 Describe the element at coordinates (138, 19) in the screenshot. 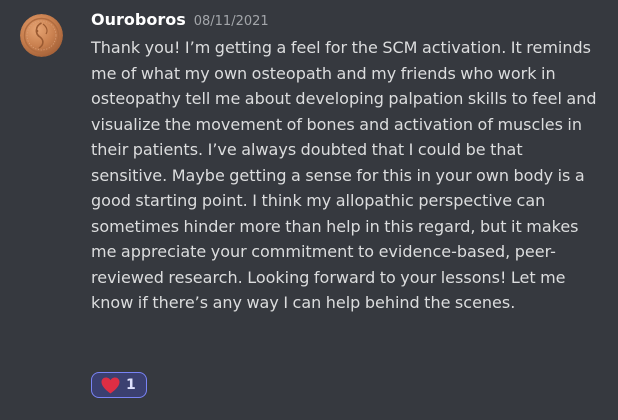

I see `username: Ouroboros` at that location.